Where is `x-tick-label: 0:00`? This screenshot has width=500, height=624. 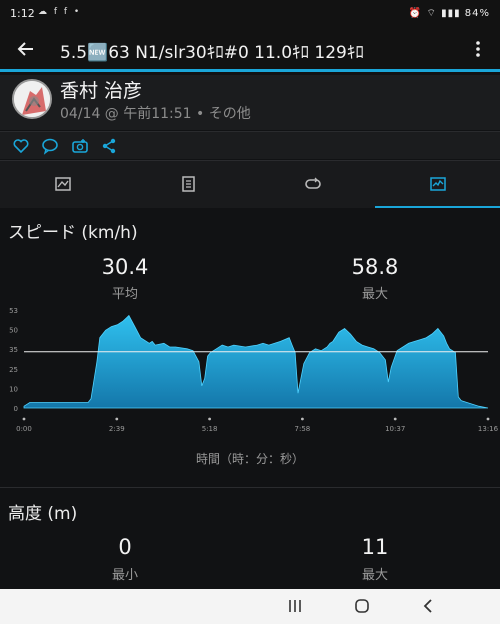
x-tick-label: 0:00 is located at coordinates (24, 429).